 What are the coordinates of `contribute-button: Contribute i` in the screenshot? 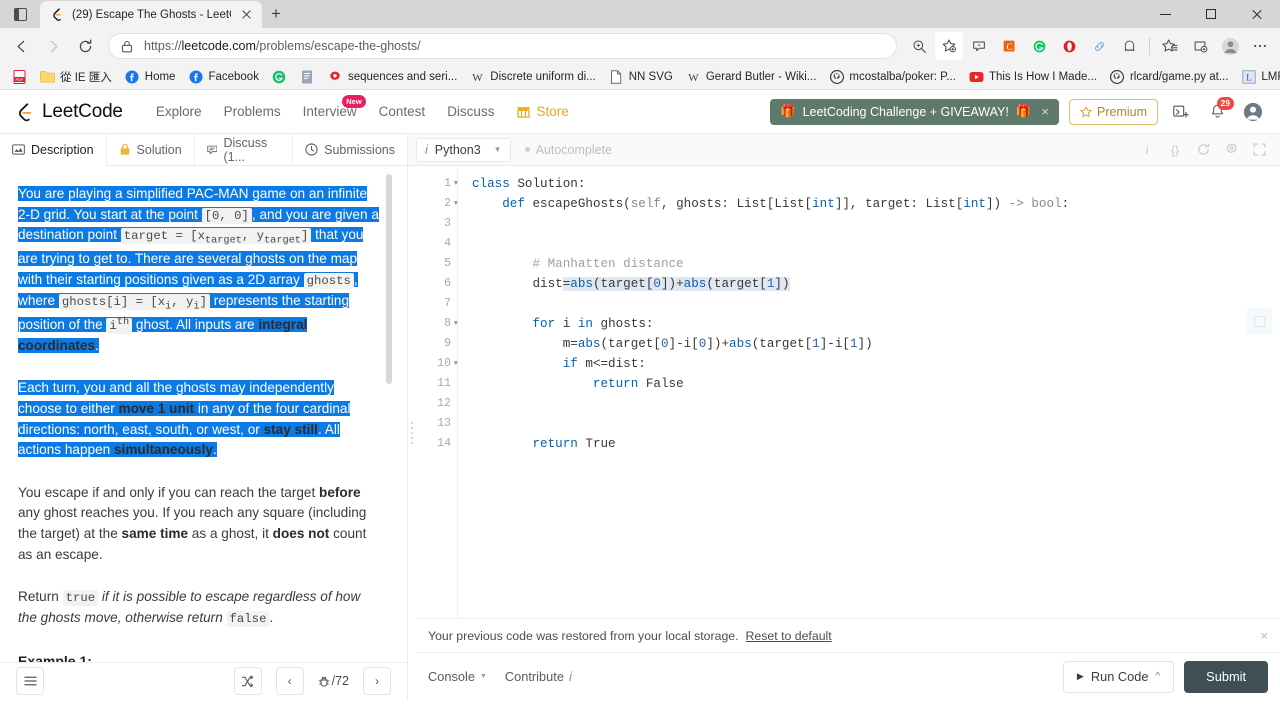 It's located at (538, 676).